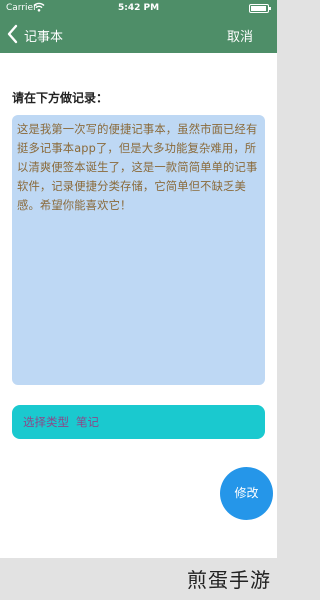  I want to click on footer: 煎蛋手游, so click(138, 579).